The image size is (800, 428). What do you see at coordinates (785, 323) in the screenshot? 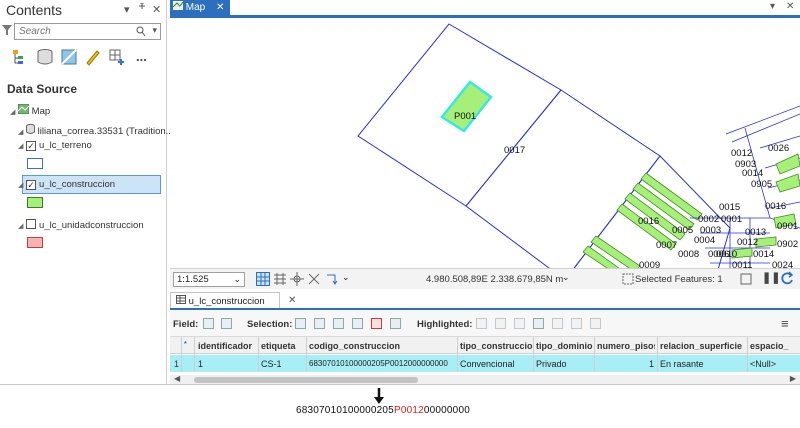
I see `table-menu-icon: ≡` at bounding box center [785, 323].